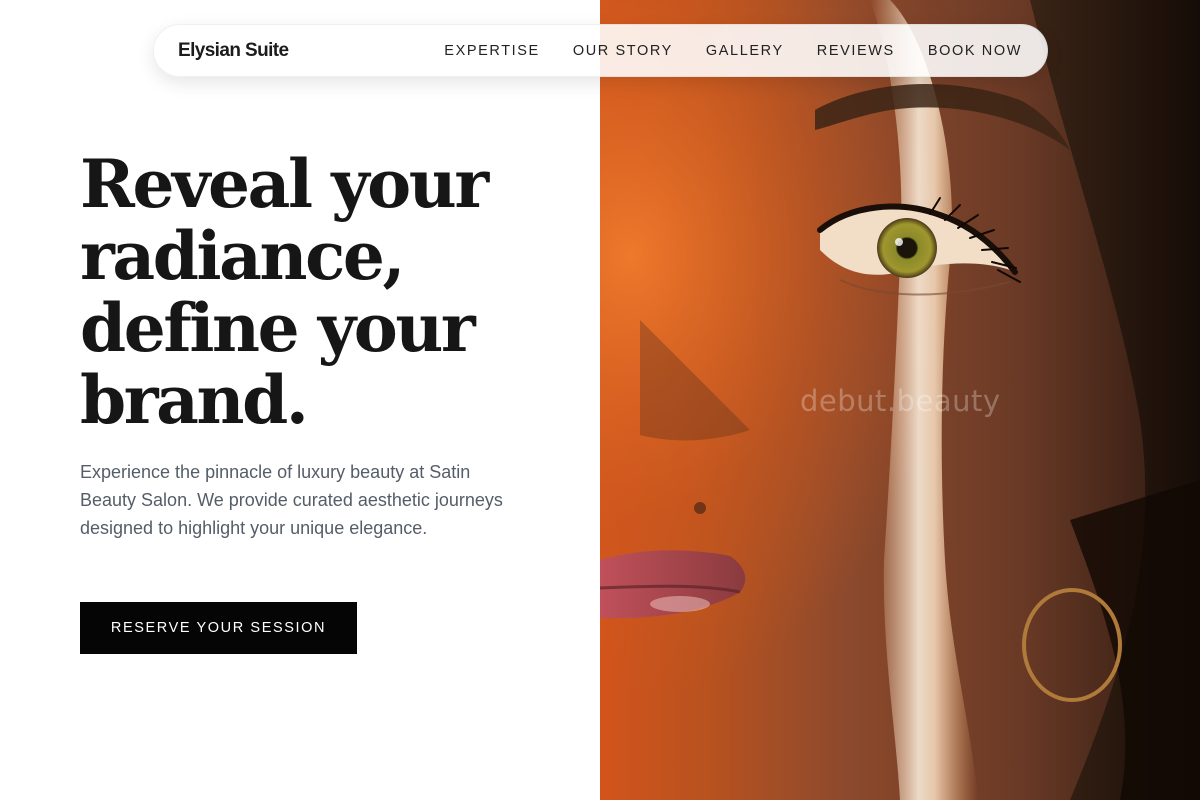 This screenshot has width=1200, height=800. Describe the element at coordinates (284, 184) in the screenshot. I see `hero-headline-line: Reveal your` at that location.